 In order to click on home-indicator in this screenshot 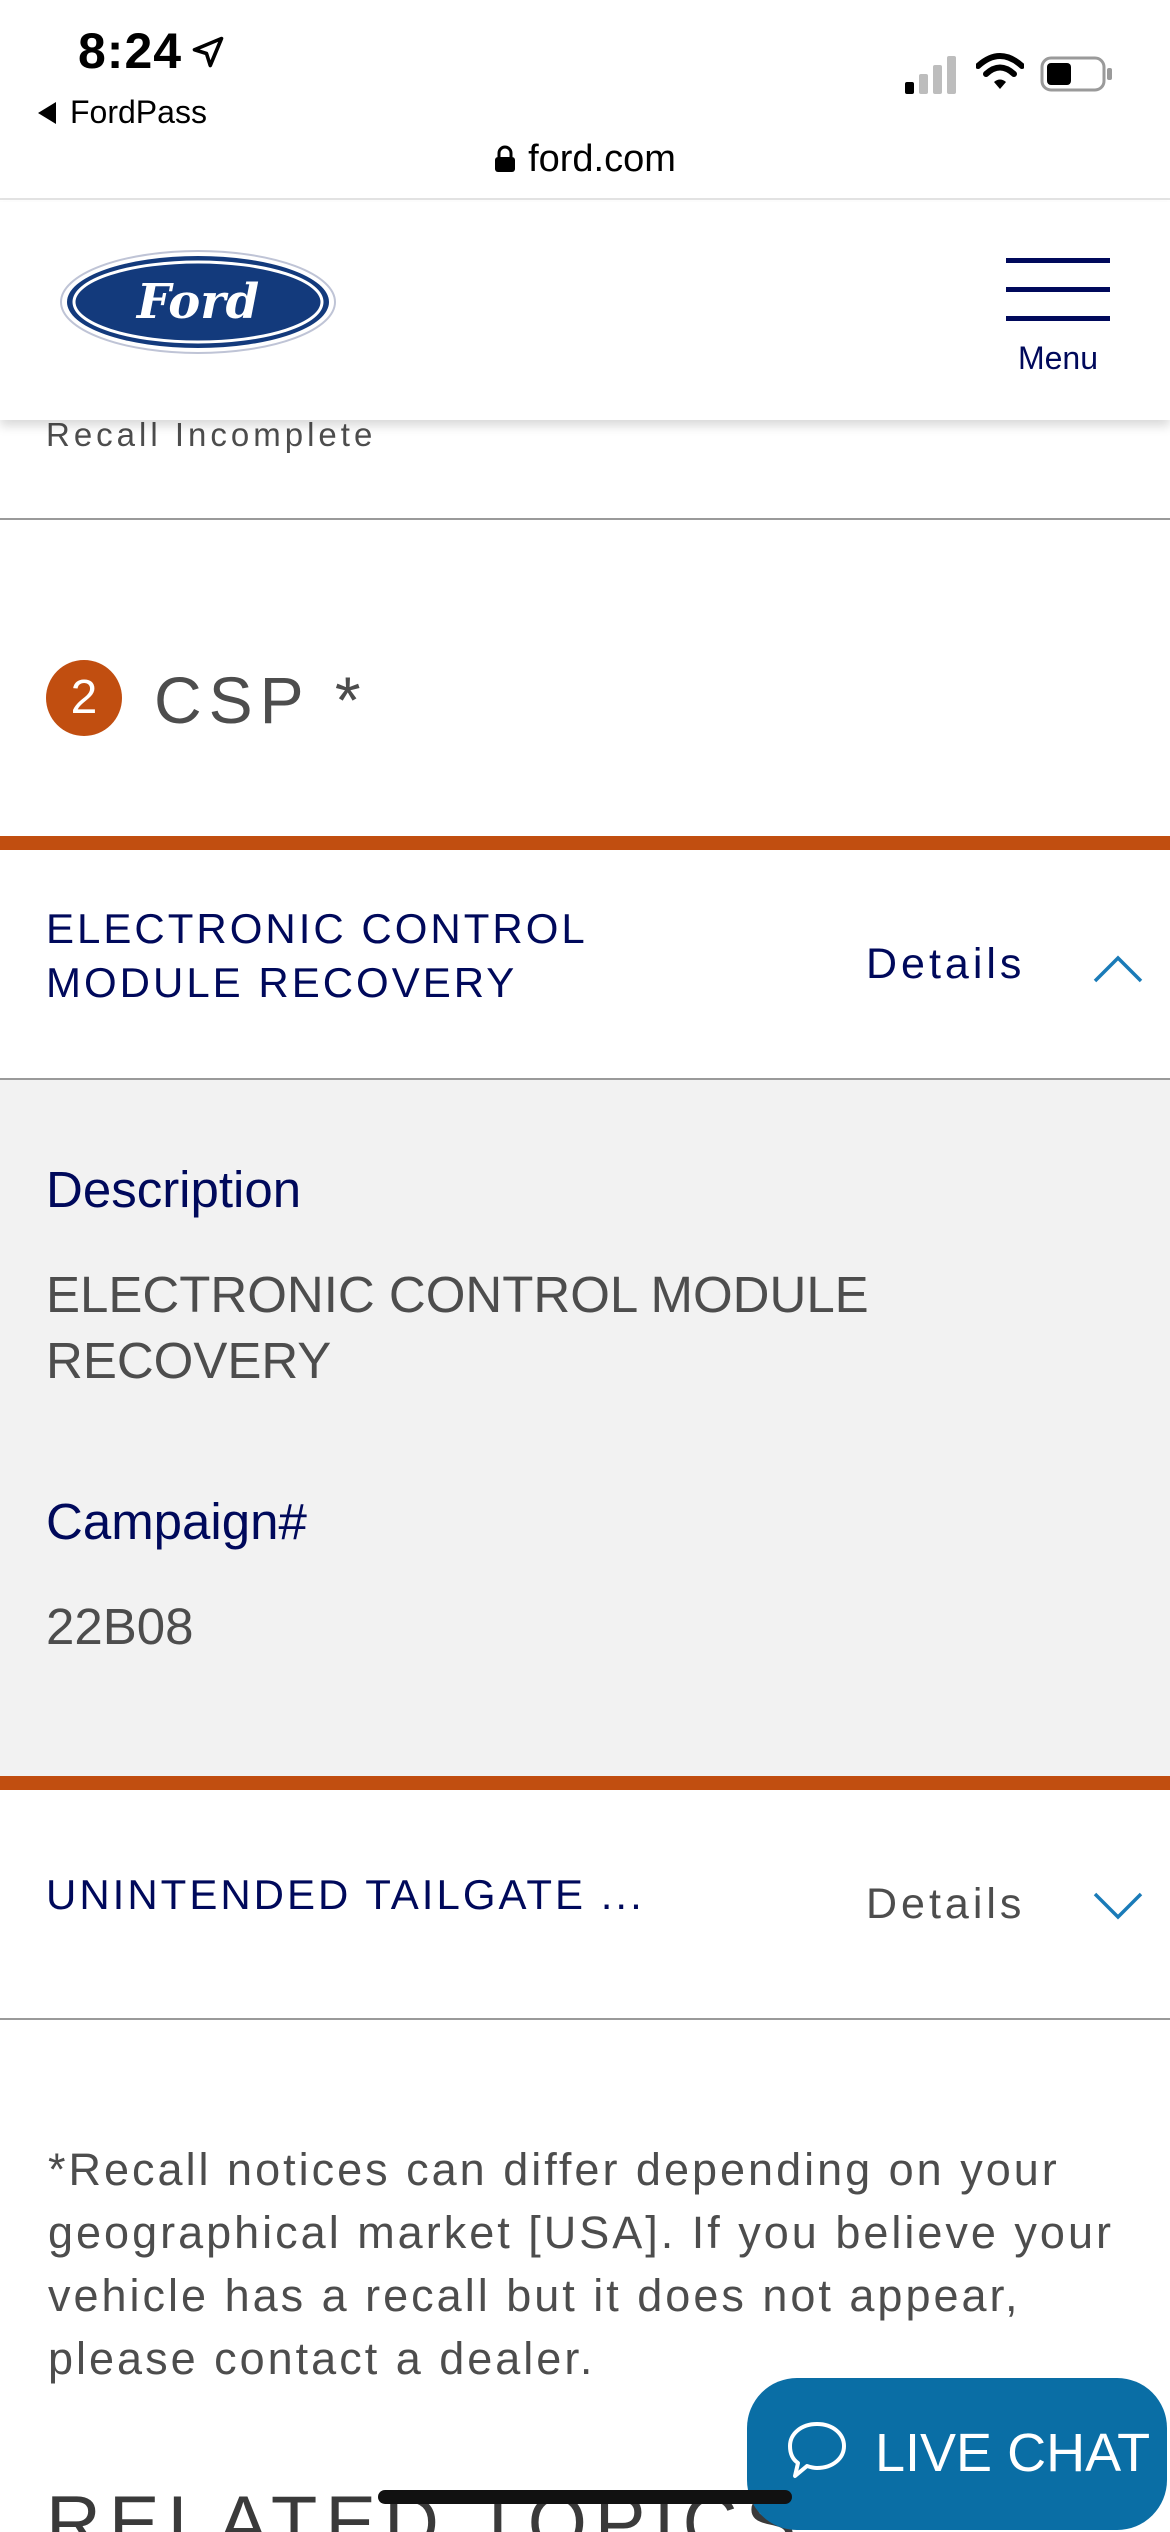, I will do `click(585, 2497)`.